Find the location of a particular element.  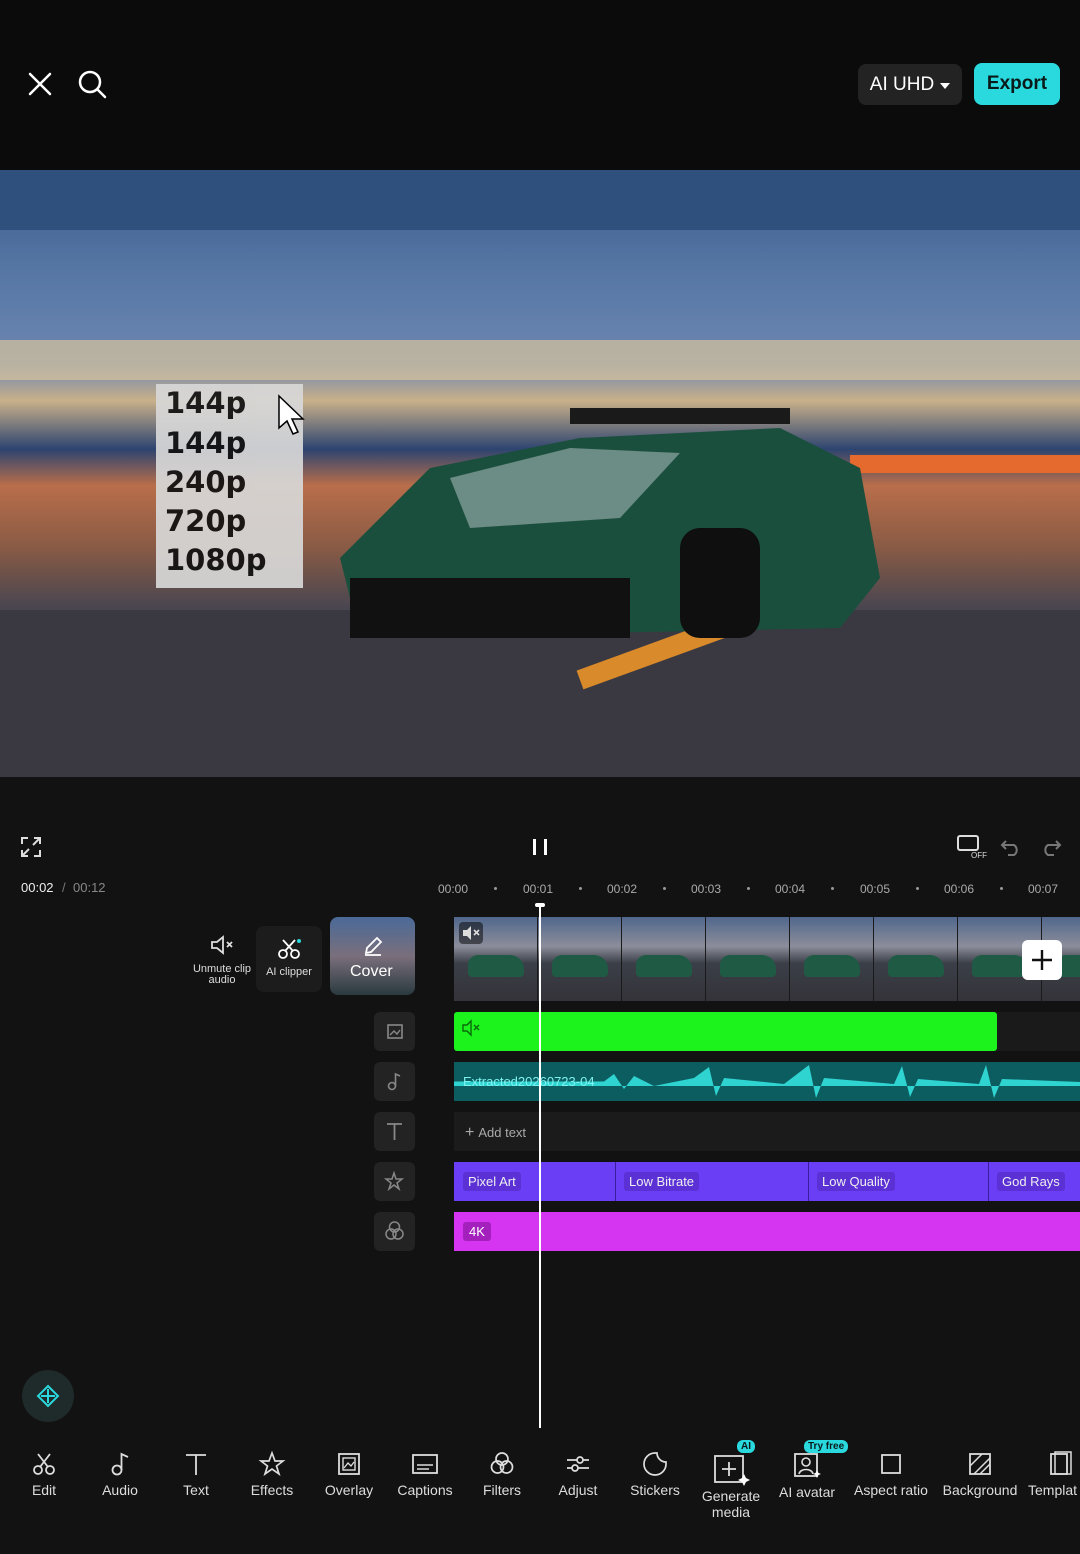

tool-label: Aspect ratio is located at coordinates (891, 1490).